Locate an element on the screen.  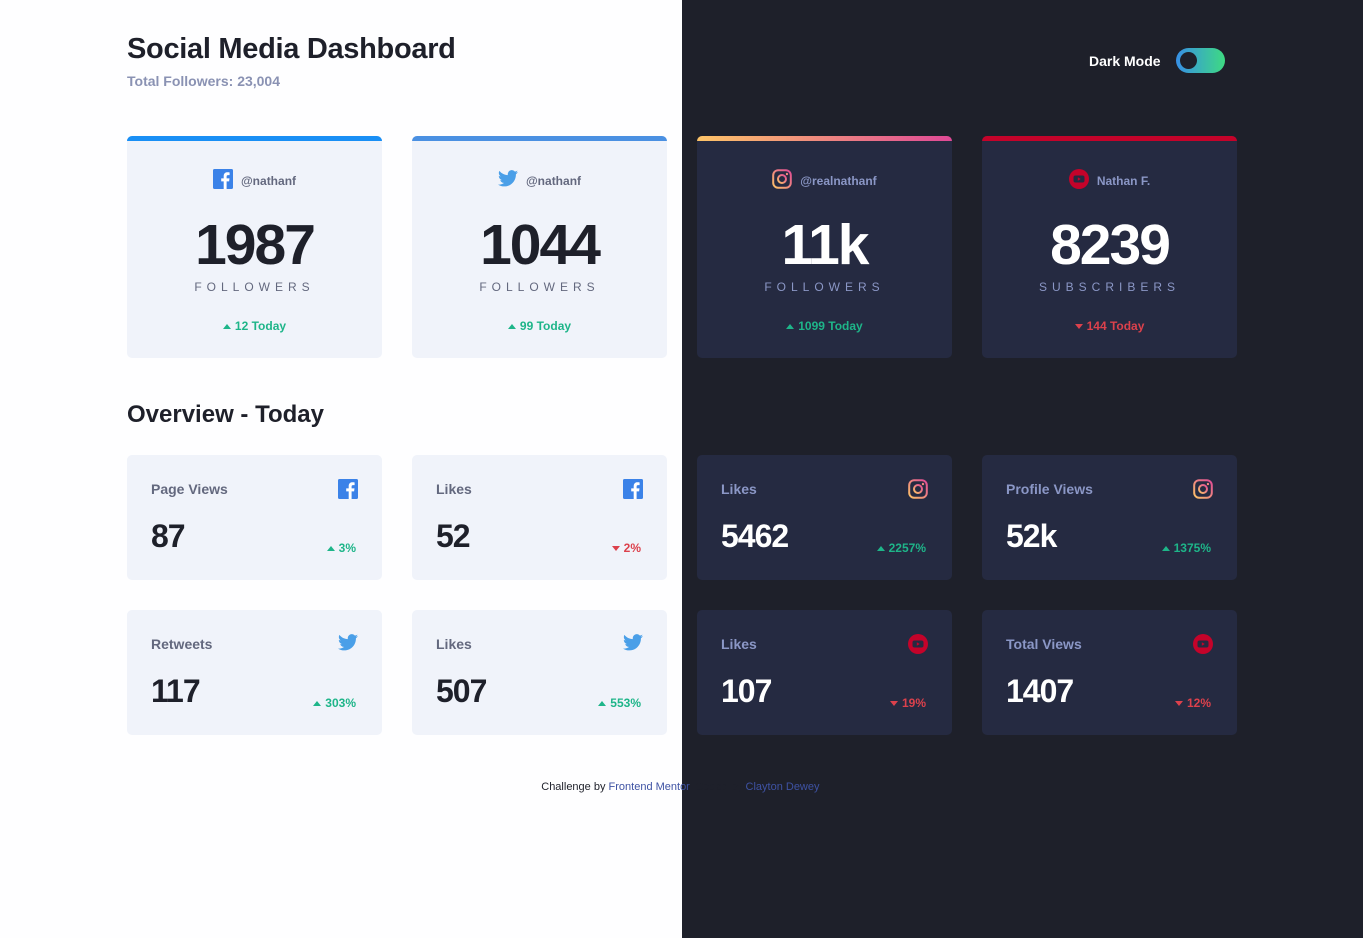
follower-count: 8239 is located at coordinates (1110, 245).